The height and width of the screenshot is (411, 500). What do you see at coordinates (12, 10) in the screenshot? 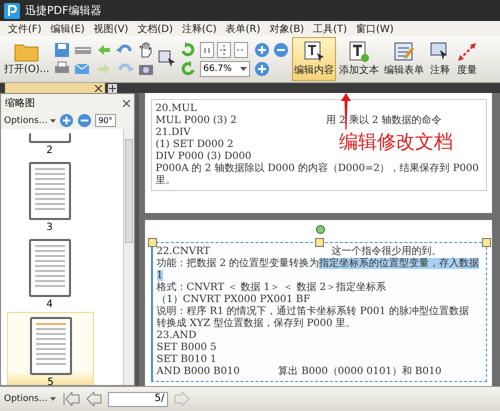
I see `app-logo-icon` at bounding box center [12, 10].